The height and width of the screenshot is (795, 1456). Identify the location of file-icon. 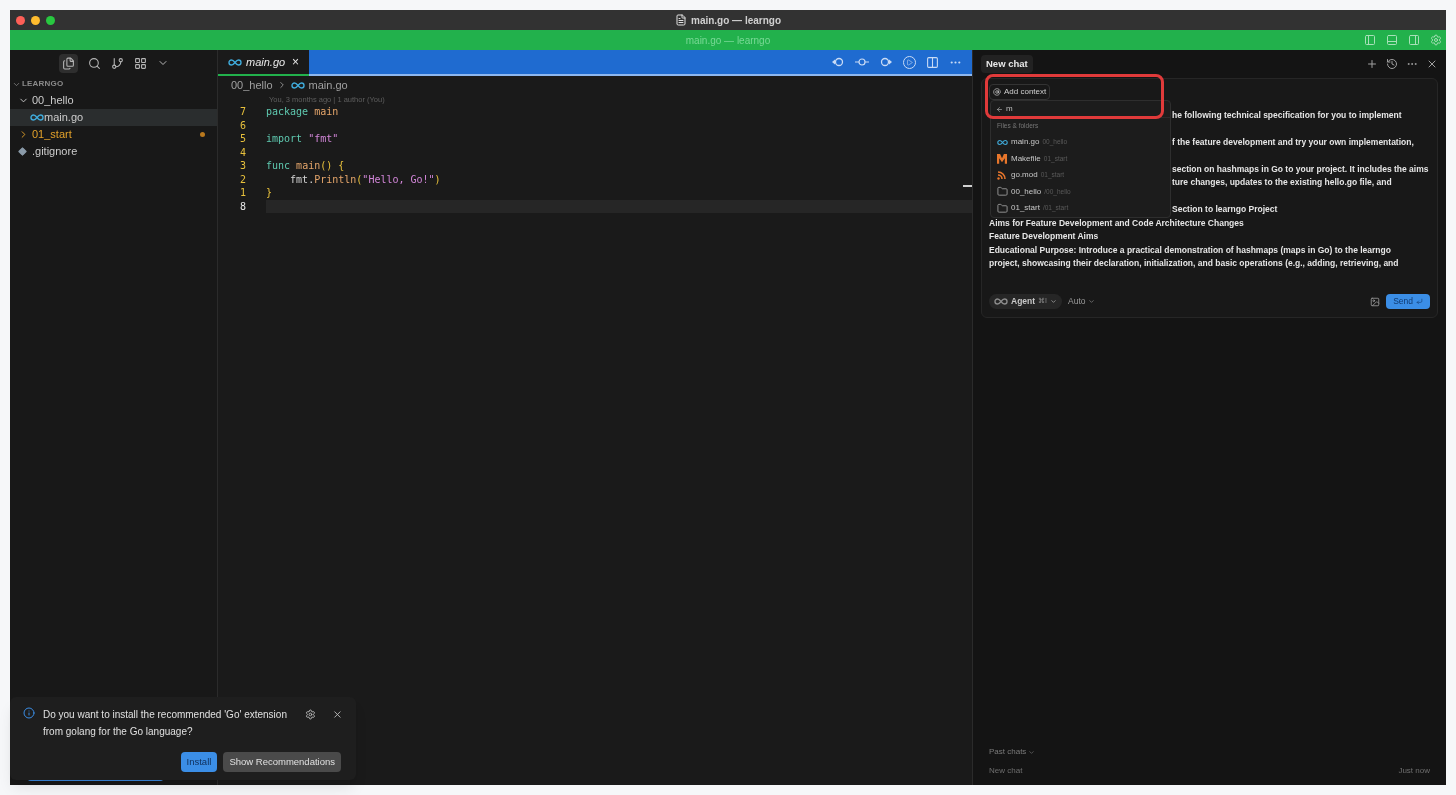
(681, 20).